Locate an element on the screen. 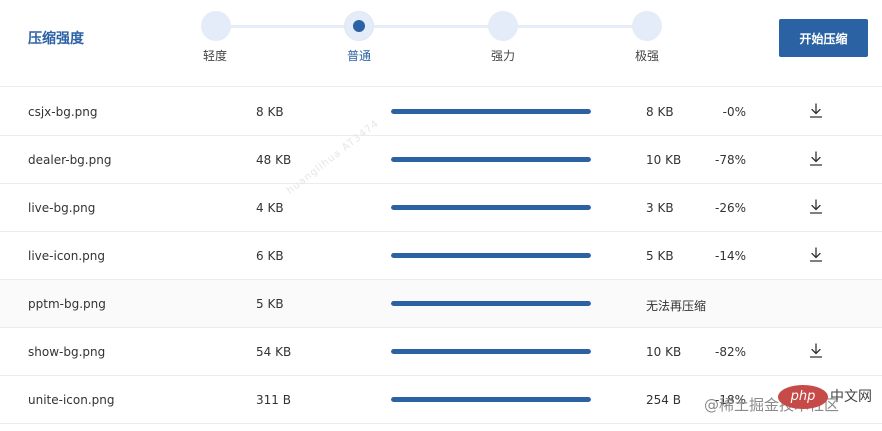 This screenshot has height=431, width=882. file-name: live-bg.png is located at coordinates (62, 208).